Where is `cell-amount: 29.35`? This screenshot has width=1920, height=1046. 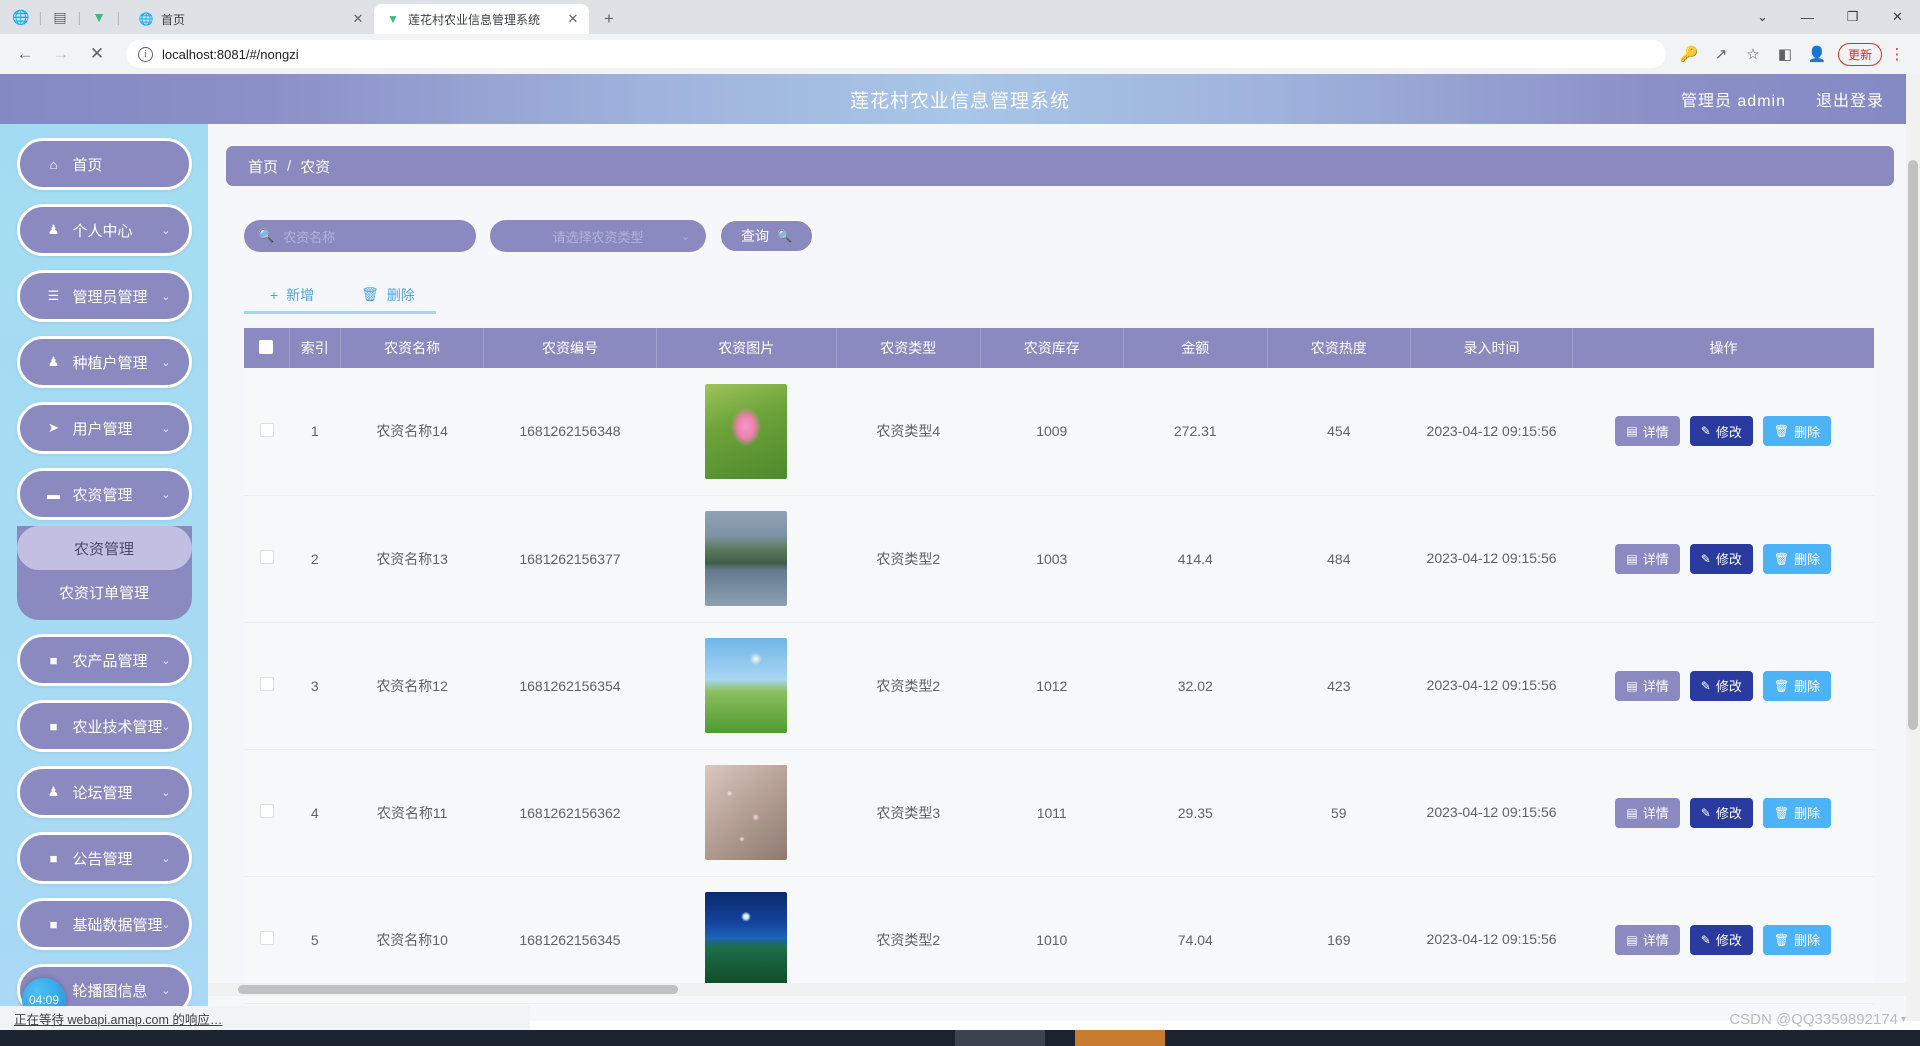 cell-amount: 29.35 is located at coordinates (1195, 813).